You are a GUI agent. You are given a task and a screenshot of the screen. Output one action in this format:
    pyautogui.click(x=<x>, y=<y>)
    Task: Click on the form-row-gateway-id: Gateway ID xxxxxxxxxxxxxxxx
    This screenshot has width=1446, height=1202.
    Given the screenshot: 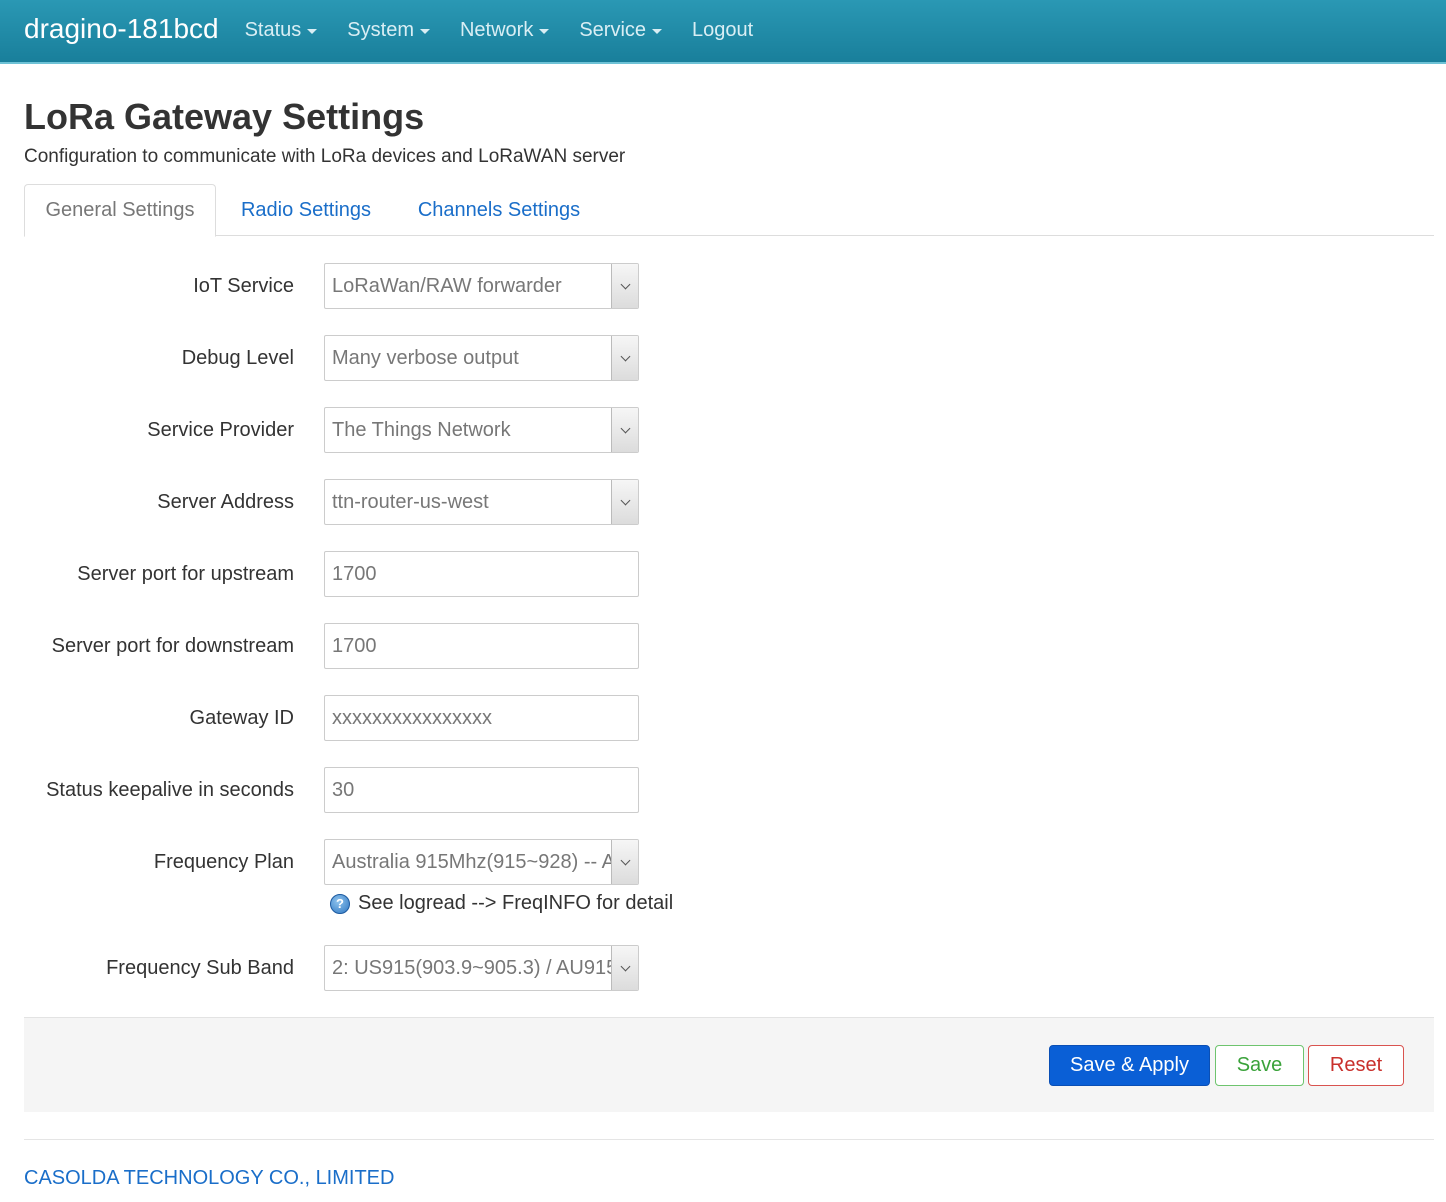 What is the action you would take?
    pyautogui.click(x=350, y=718)
    